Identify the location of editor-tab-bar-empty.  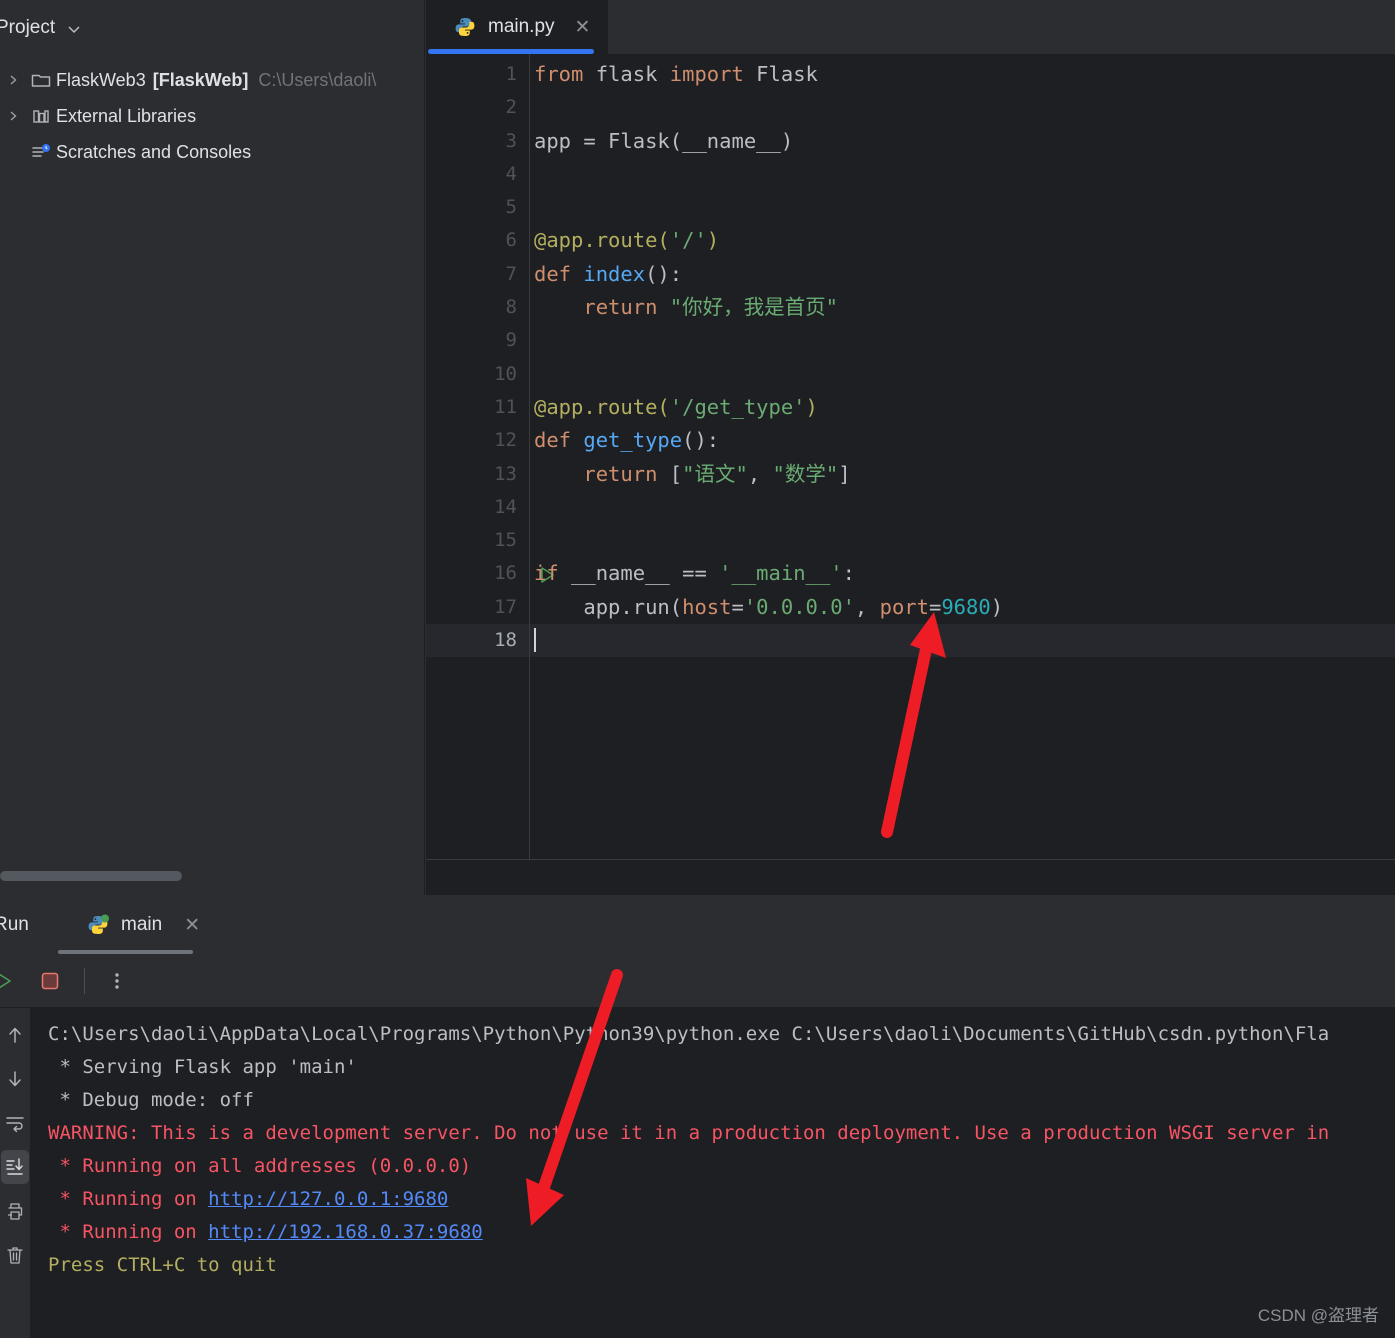
(1001, 27).